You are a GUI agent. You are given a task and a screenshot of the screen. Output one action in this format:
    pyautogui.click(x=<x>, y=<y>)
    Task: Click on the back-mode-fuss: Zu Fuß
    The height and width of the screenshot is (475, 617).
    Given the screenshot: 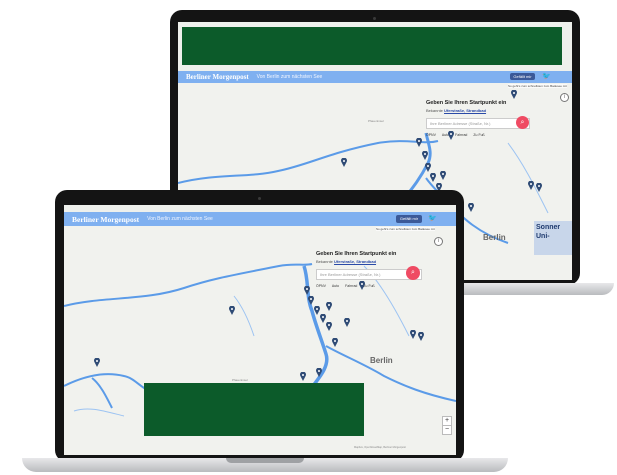 What is the action you would take?
    pyautogui.click(x=478, y=135)
    